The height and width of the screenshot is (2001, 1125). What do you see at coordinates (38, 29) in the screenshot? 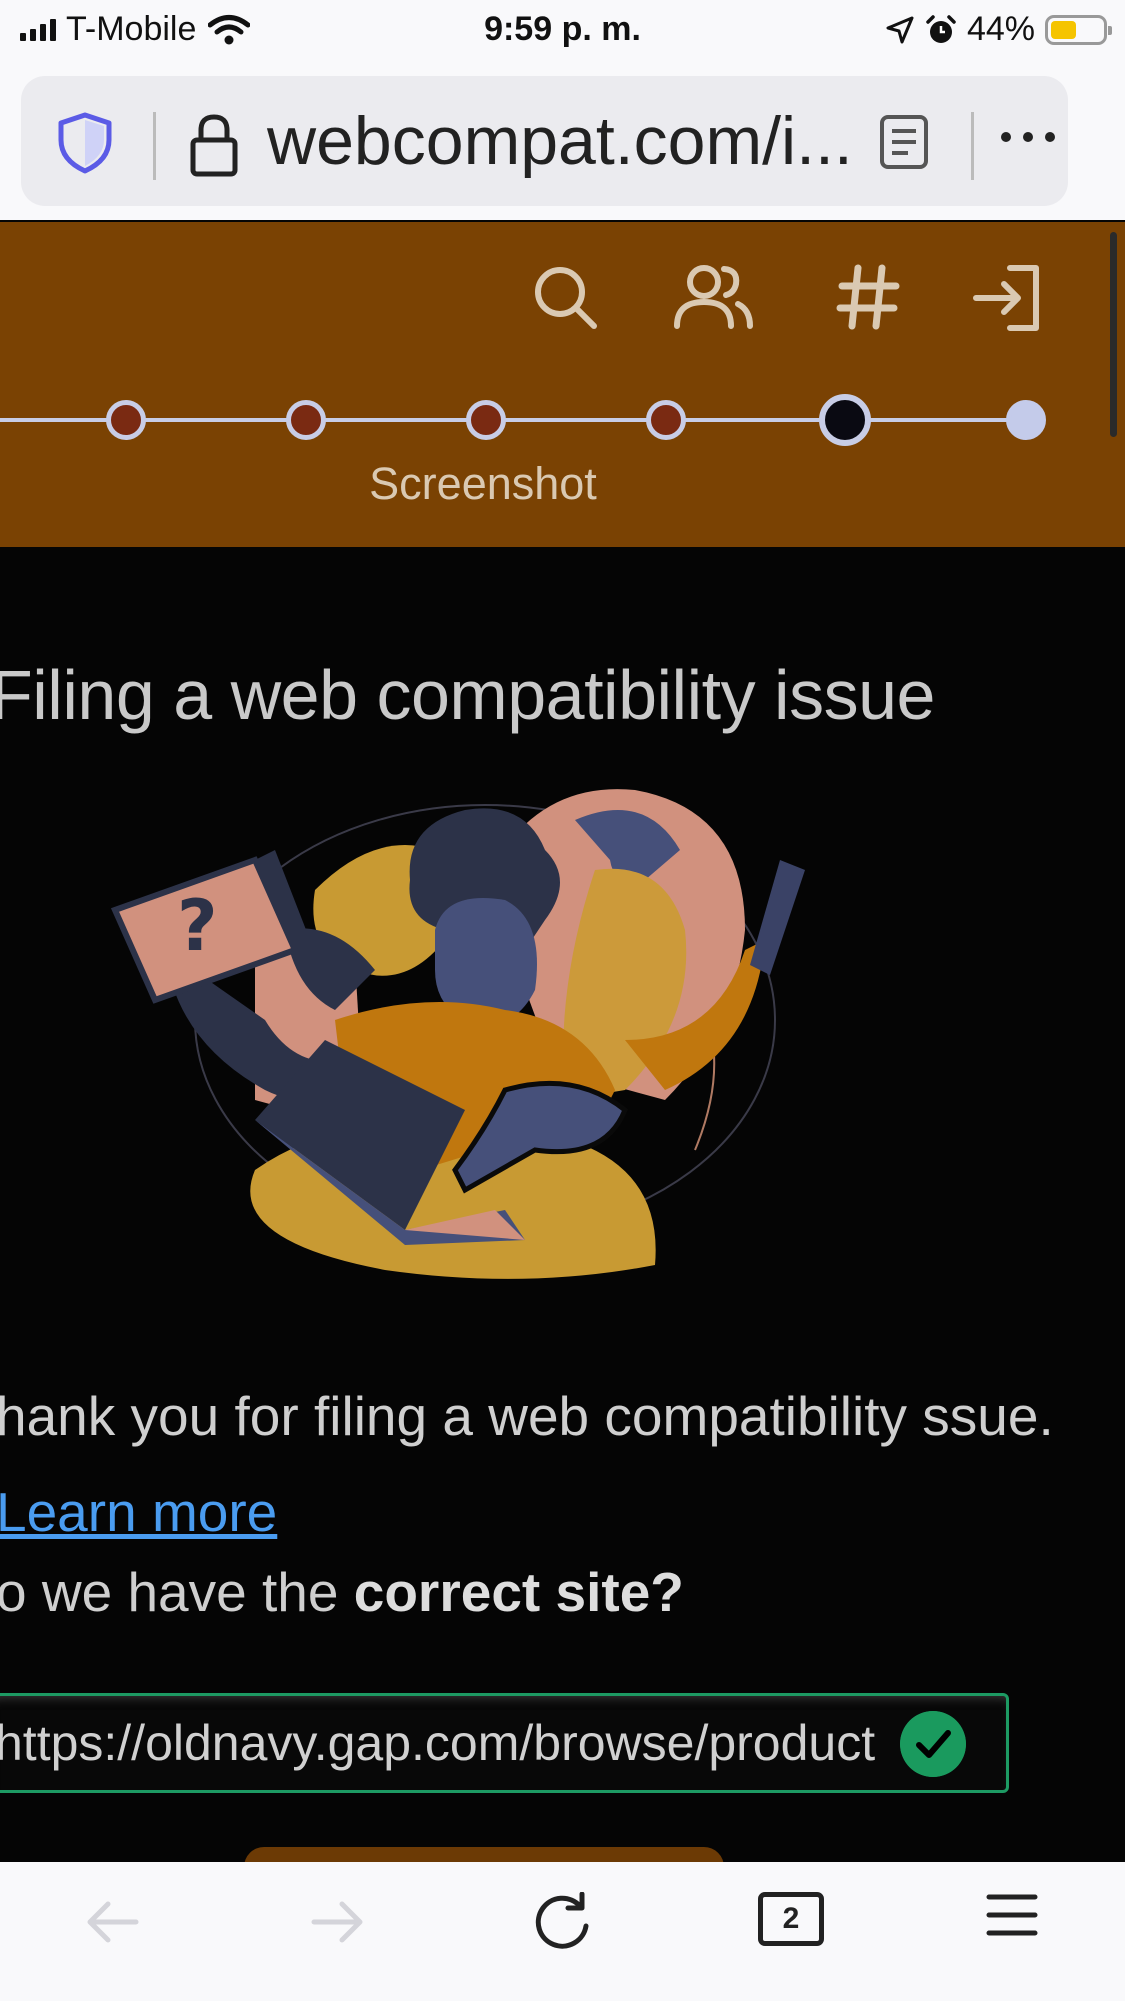
I see `signal-icon` at bounding box center [38, 29].